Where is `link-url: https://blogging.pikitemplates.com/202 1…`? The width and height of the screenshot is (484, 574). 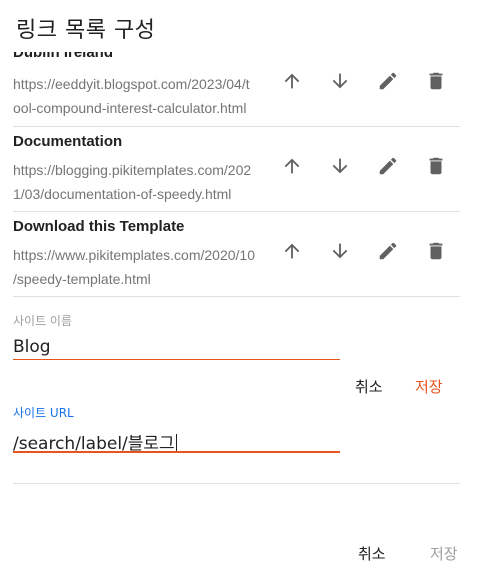 link-url: https://blogging.pikitemplates.com/202 1… is located at coordinates (132, 182).